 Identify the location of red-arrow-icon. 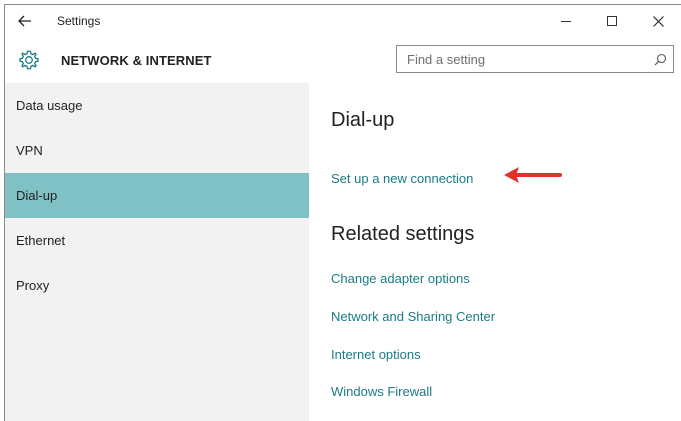
(533, 175).